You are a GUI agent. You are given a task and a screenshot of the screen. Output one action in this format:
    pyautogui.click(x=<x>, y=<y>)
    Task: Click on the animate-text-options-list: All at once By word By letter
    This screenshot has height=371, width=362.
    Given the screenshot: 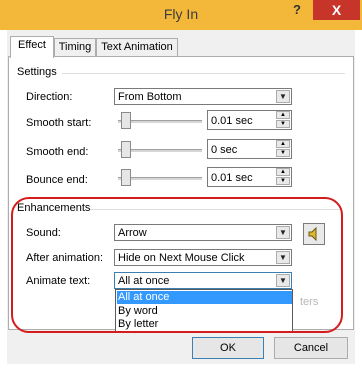 What is the action you would take?
    pyautogui.click(x=204, y=310)
    